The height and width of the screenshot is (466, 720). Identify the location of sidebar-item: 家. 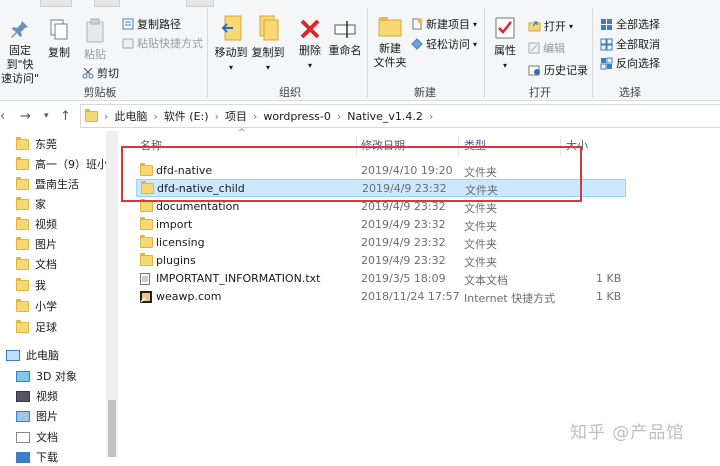
(31, 204).